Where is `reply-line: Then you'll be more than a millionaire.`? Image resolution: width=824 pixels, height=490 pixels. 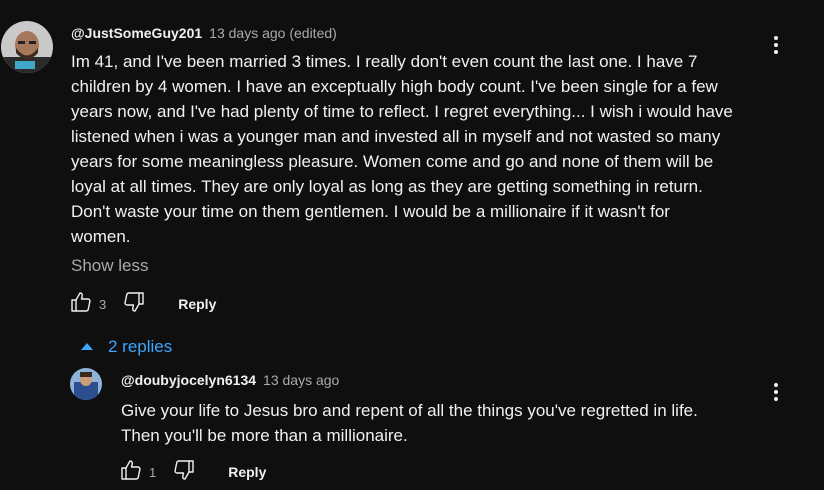
reply-line: Then you'll be more than a millionaire. is located at coordinates (264, 435).